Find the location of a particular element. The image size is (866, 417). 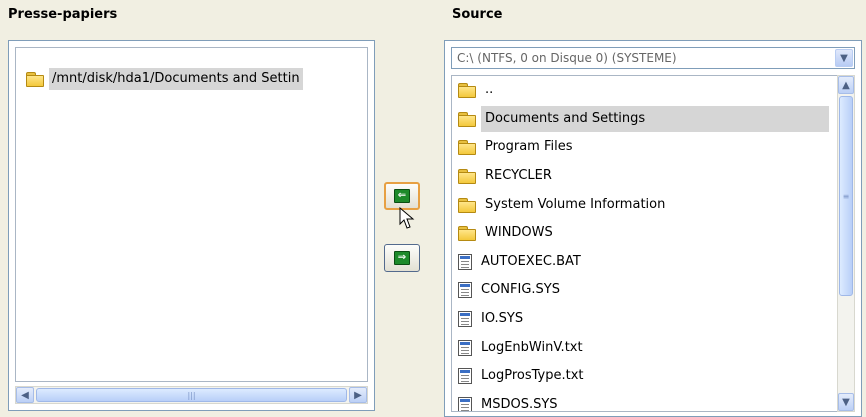

file-list-item: AUTOEXEC.BAT is located at coordinates (645, 262).